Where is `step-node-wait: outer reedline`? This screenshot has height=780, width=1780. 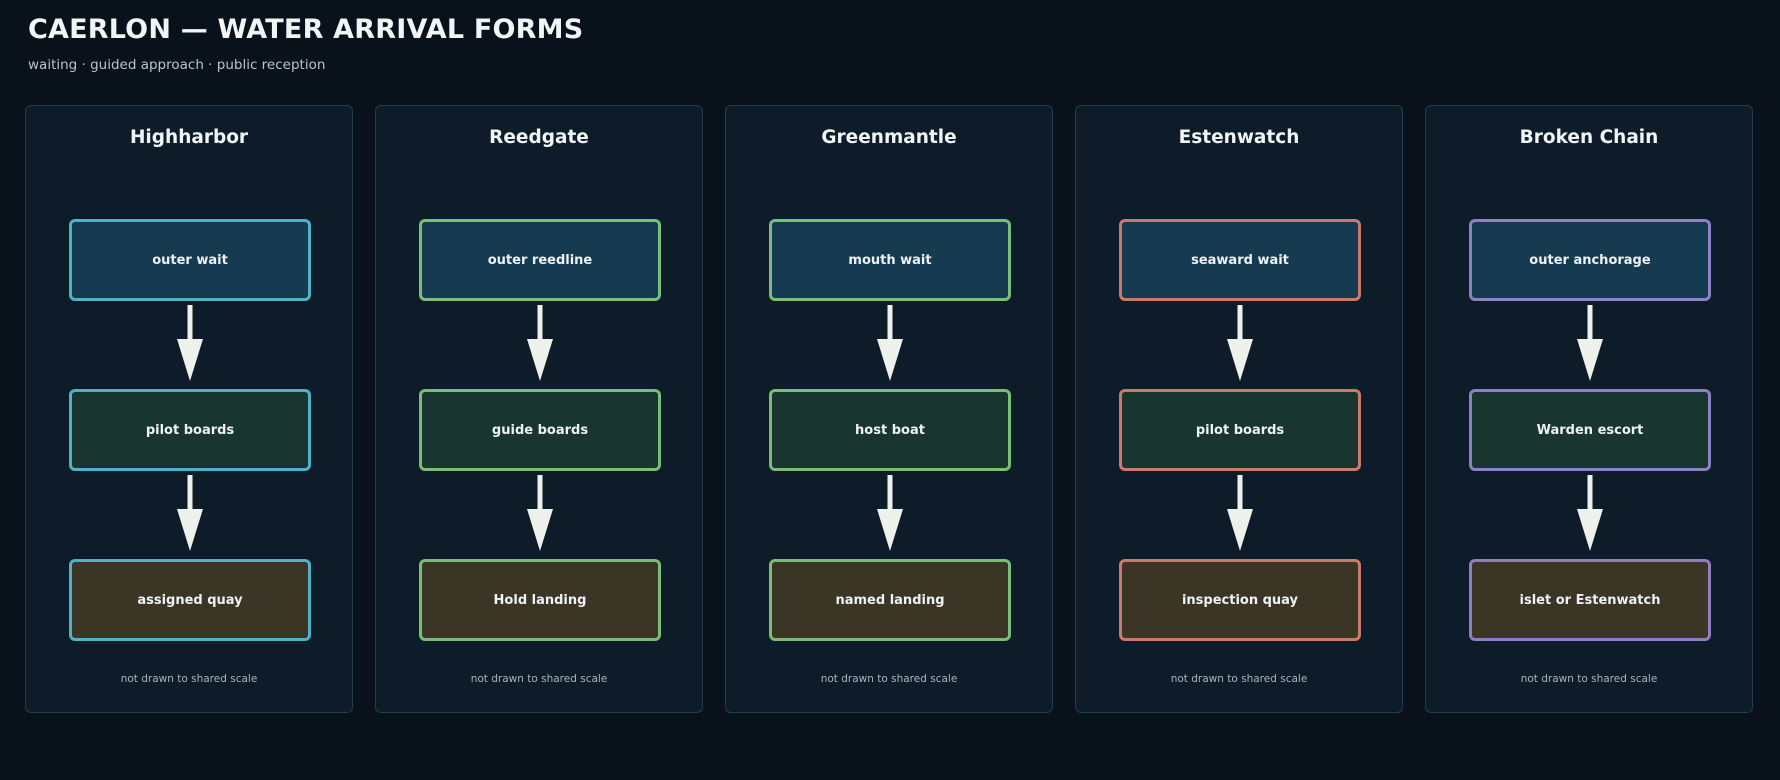
step-node-wait: outer reedline is located at coordinates (540, 260).